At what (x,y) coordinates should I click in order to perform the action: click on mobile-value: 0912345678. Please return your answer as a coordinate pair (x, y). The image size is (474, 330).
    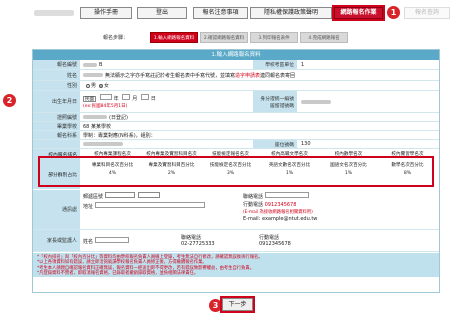
    Looking at the image, I should click on (280, 205).